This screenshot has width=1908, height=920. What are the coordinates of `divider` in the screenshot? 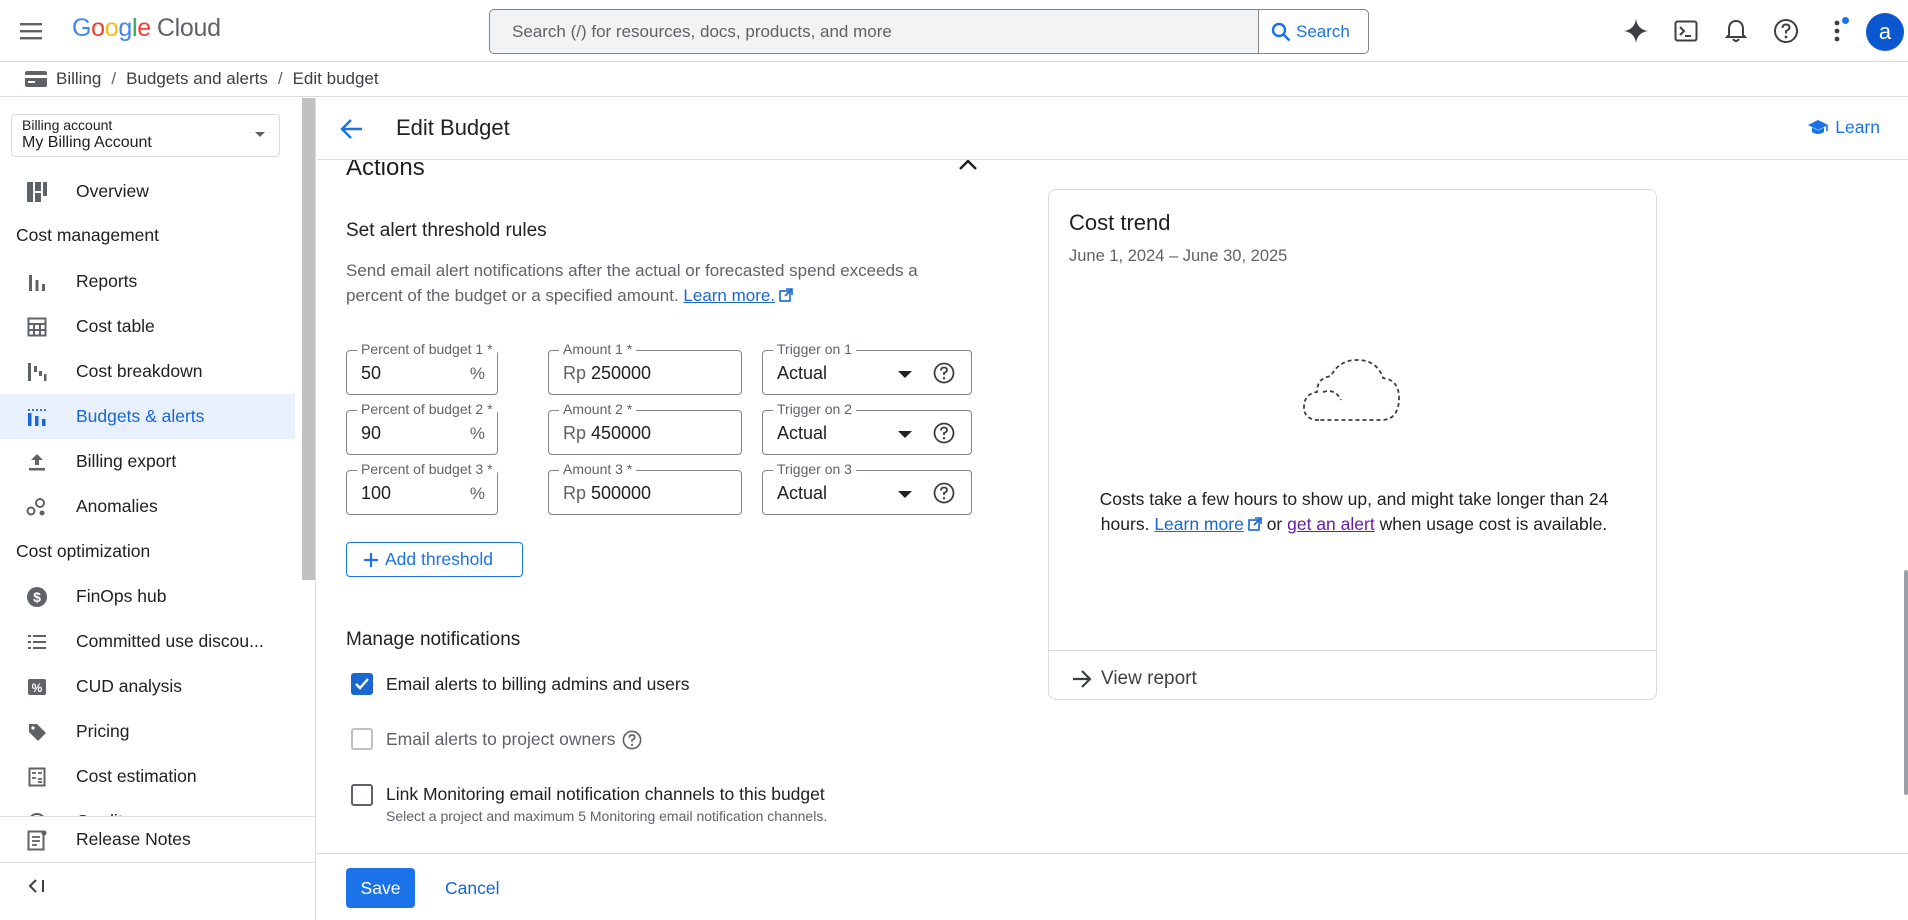 It's located at (1352, 650).